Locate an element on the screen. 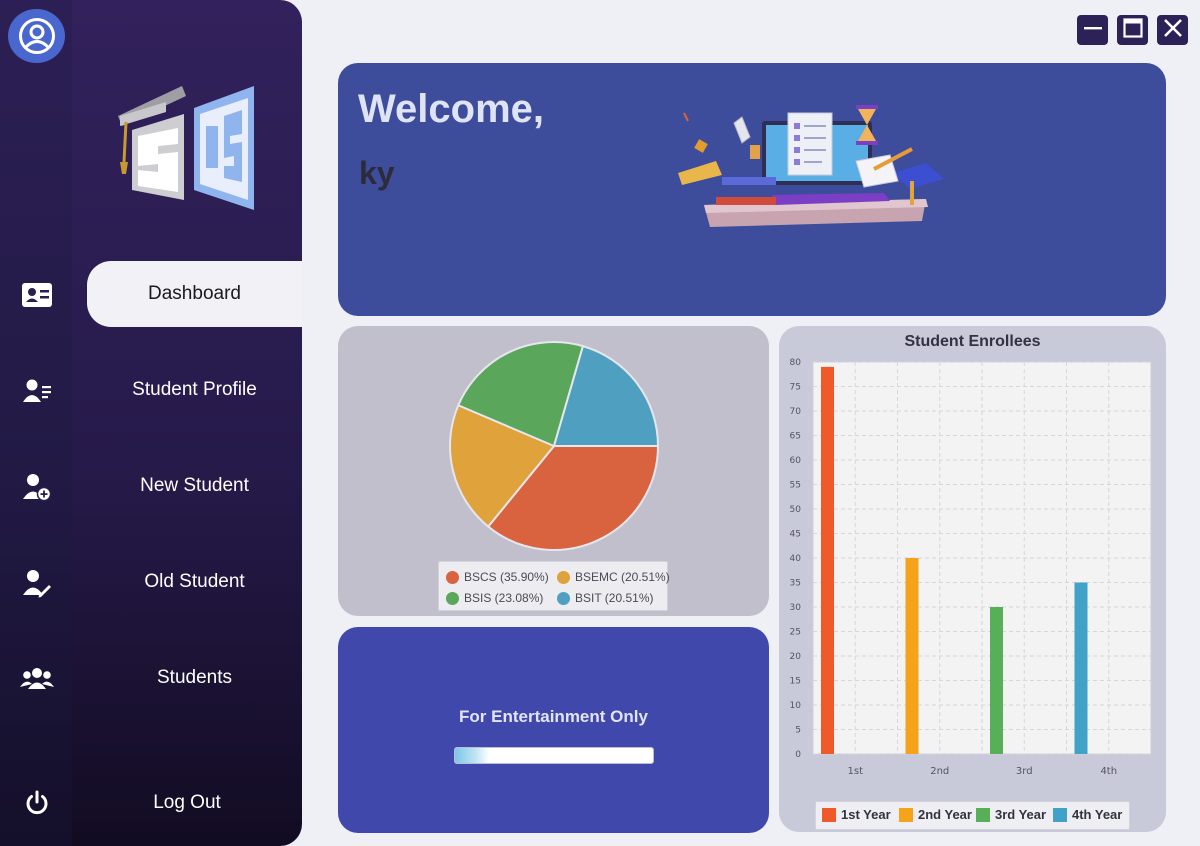 This screenshot has height=846, width=1200. y-tick-label: 75 is located at coordinates (795, 388).